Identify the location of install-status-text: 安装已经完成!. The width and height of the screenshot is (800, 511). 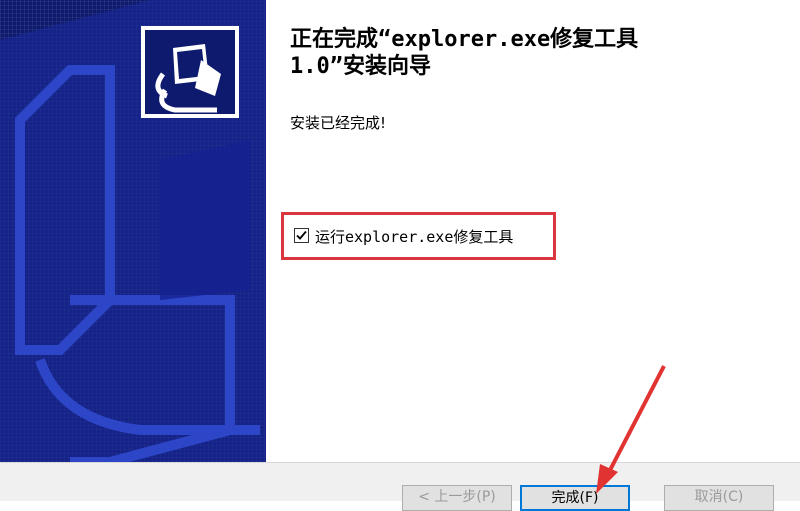
(338, 123).